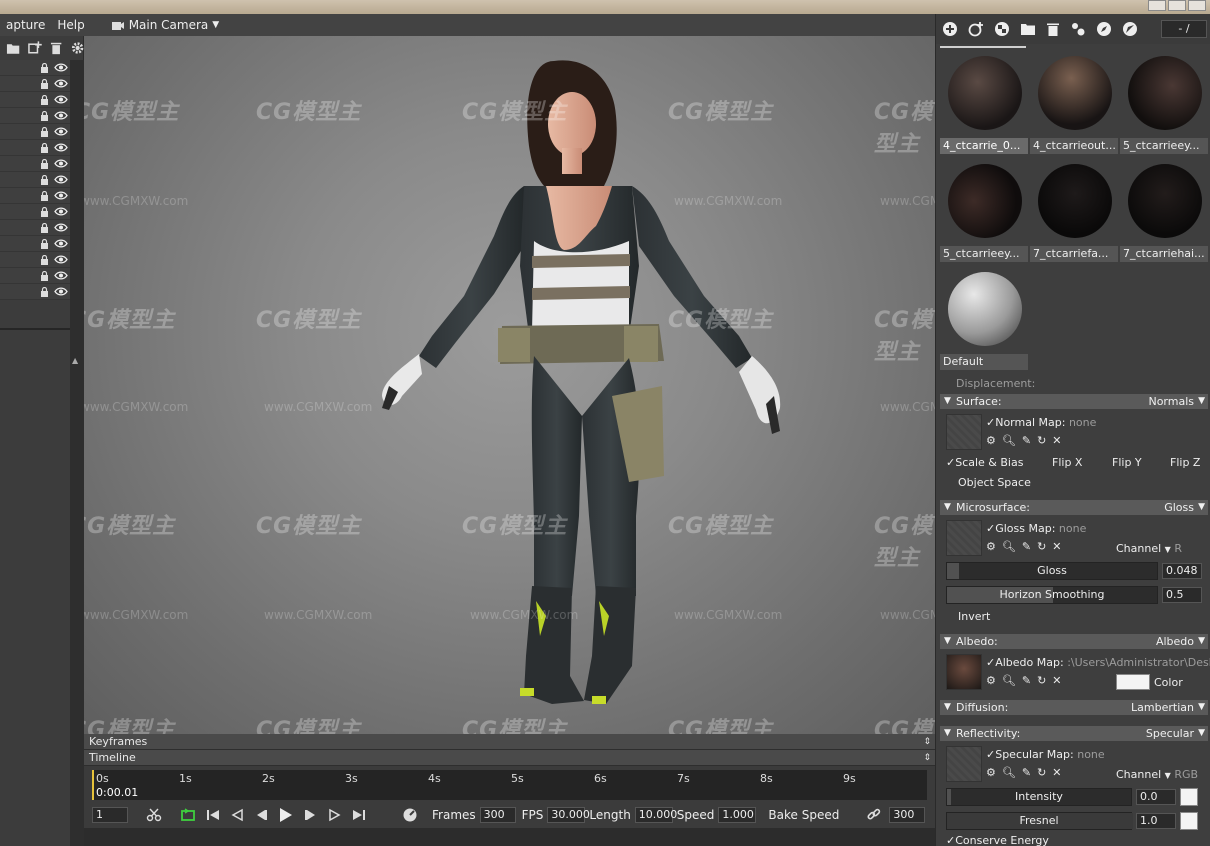  Describe the element at coordinates (77, 48) in the screenshot. I see `gear-icon` at that location.